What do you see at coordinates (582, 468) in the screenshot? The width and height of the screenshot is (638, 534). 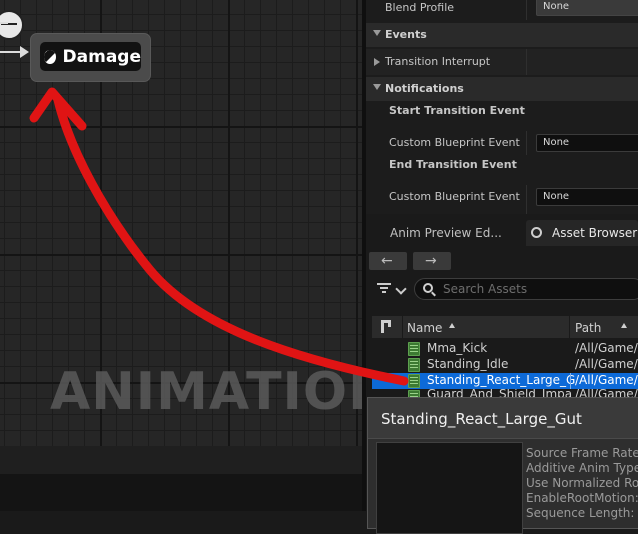 I see `tooltip-line: Additive Anim Type:` at bounding box center [582, 468].